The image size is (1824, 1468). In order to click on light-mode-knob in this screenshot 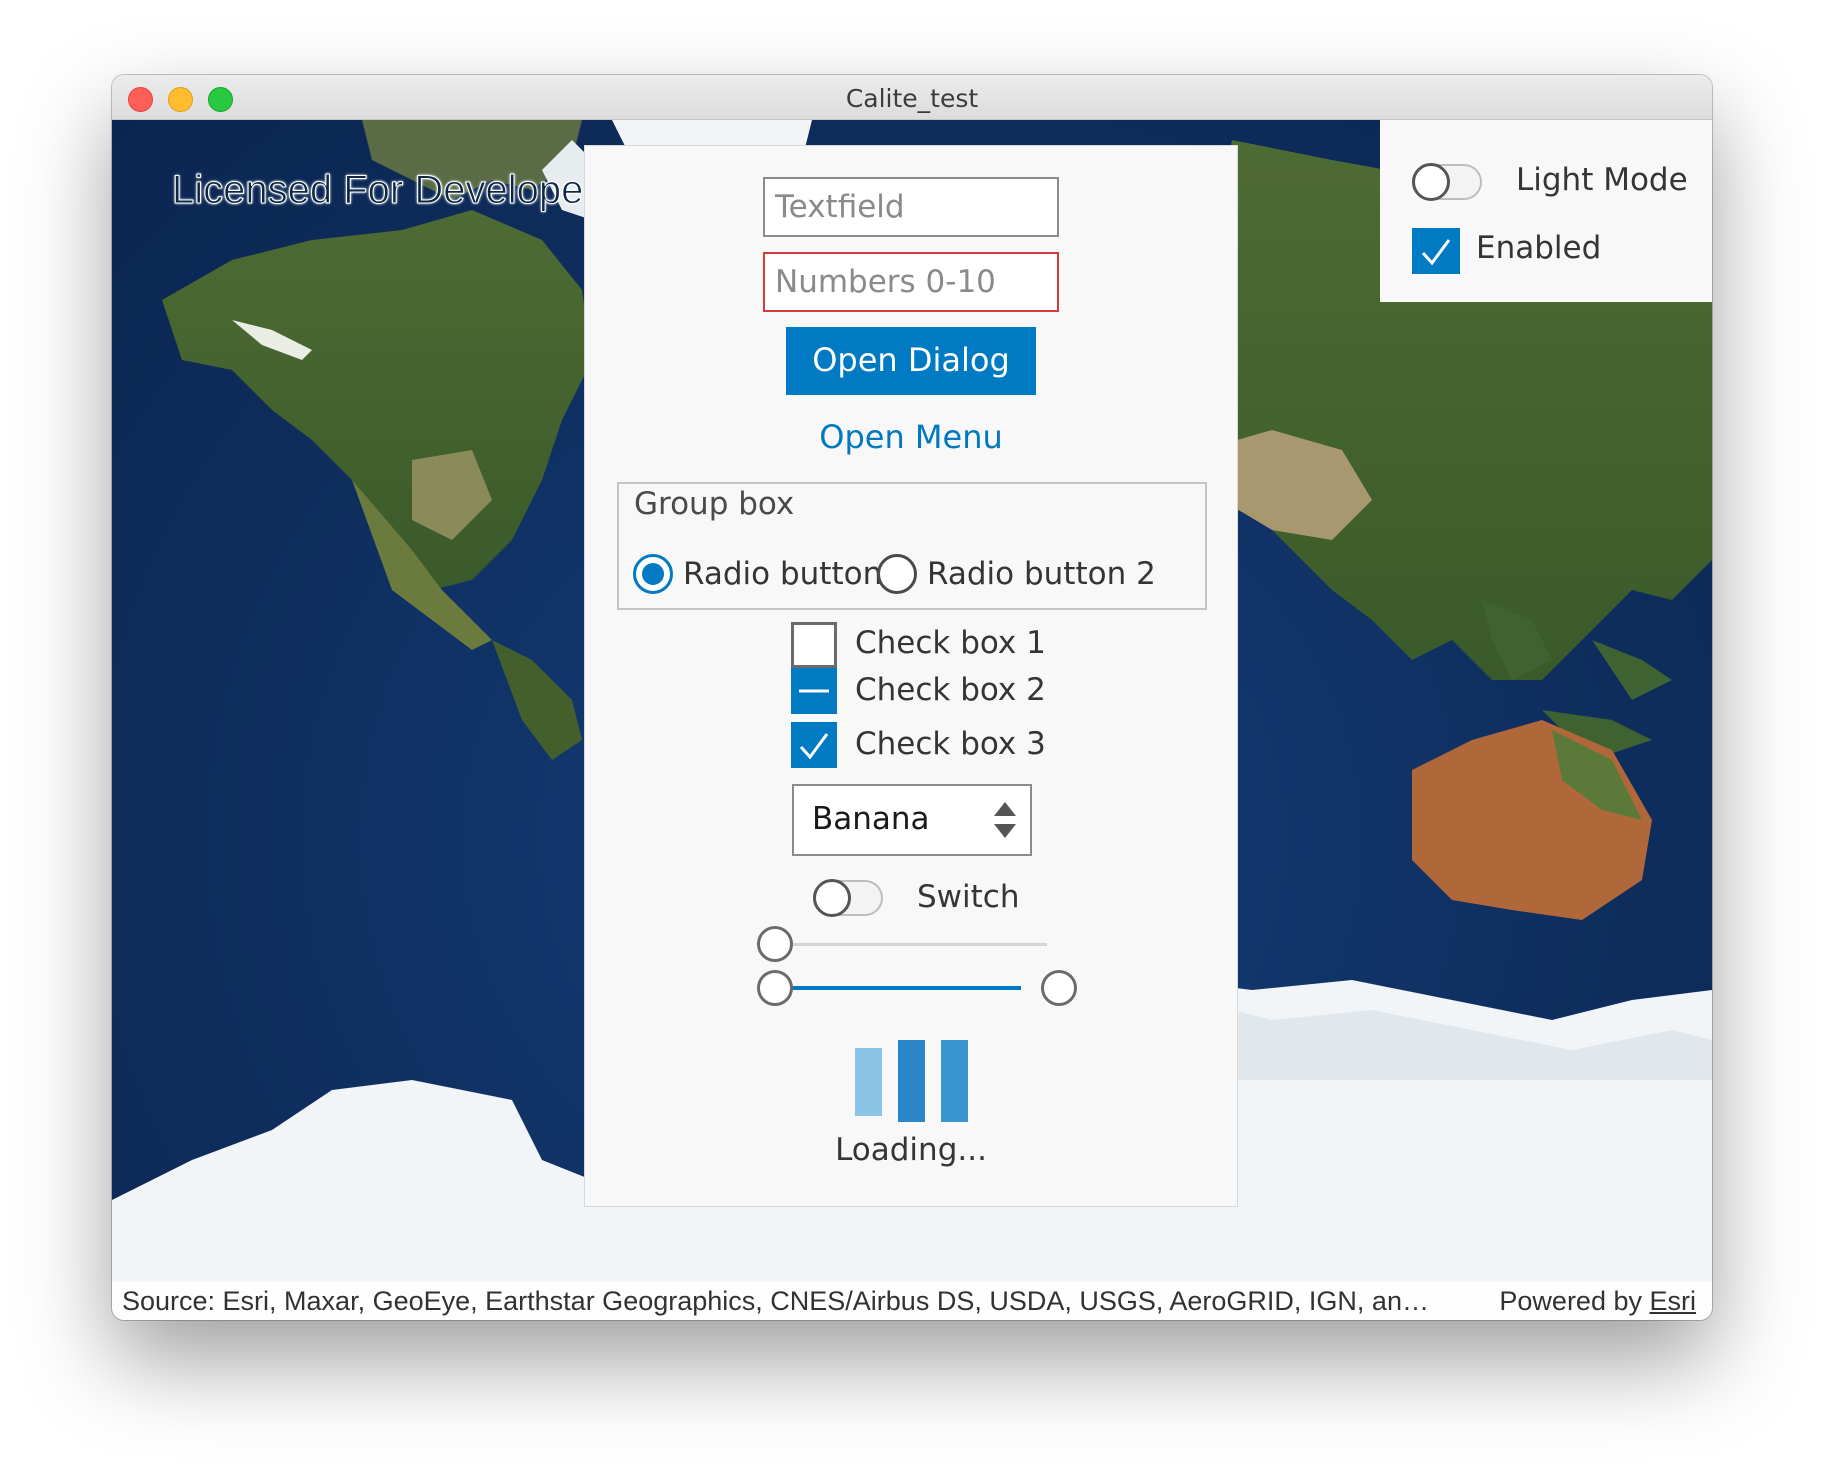, I will do `click(1431, 182)`.